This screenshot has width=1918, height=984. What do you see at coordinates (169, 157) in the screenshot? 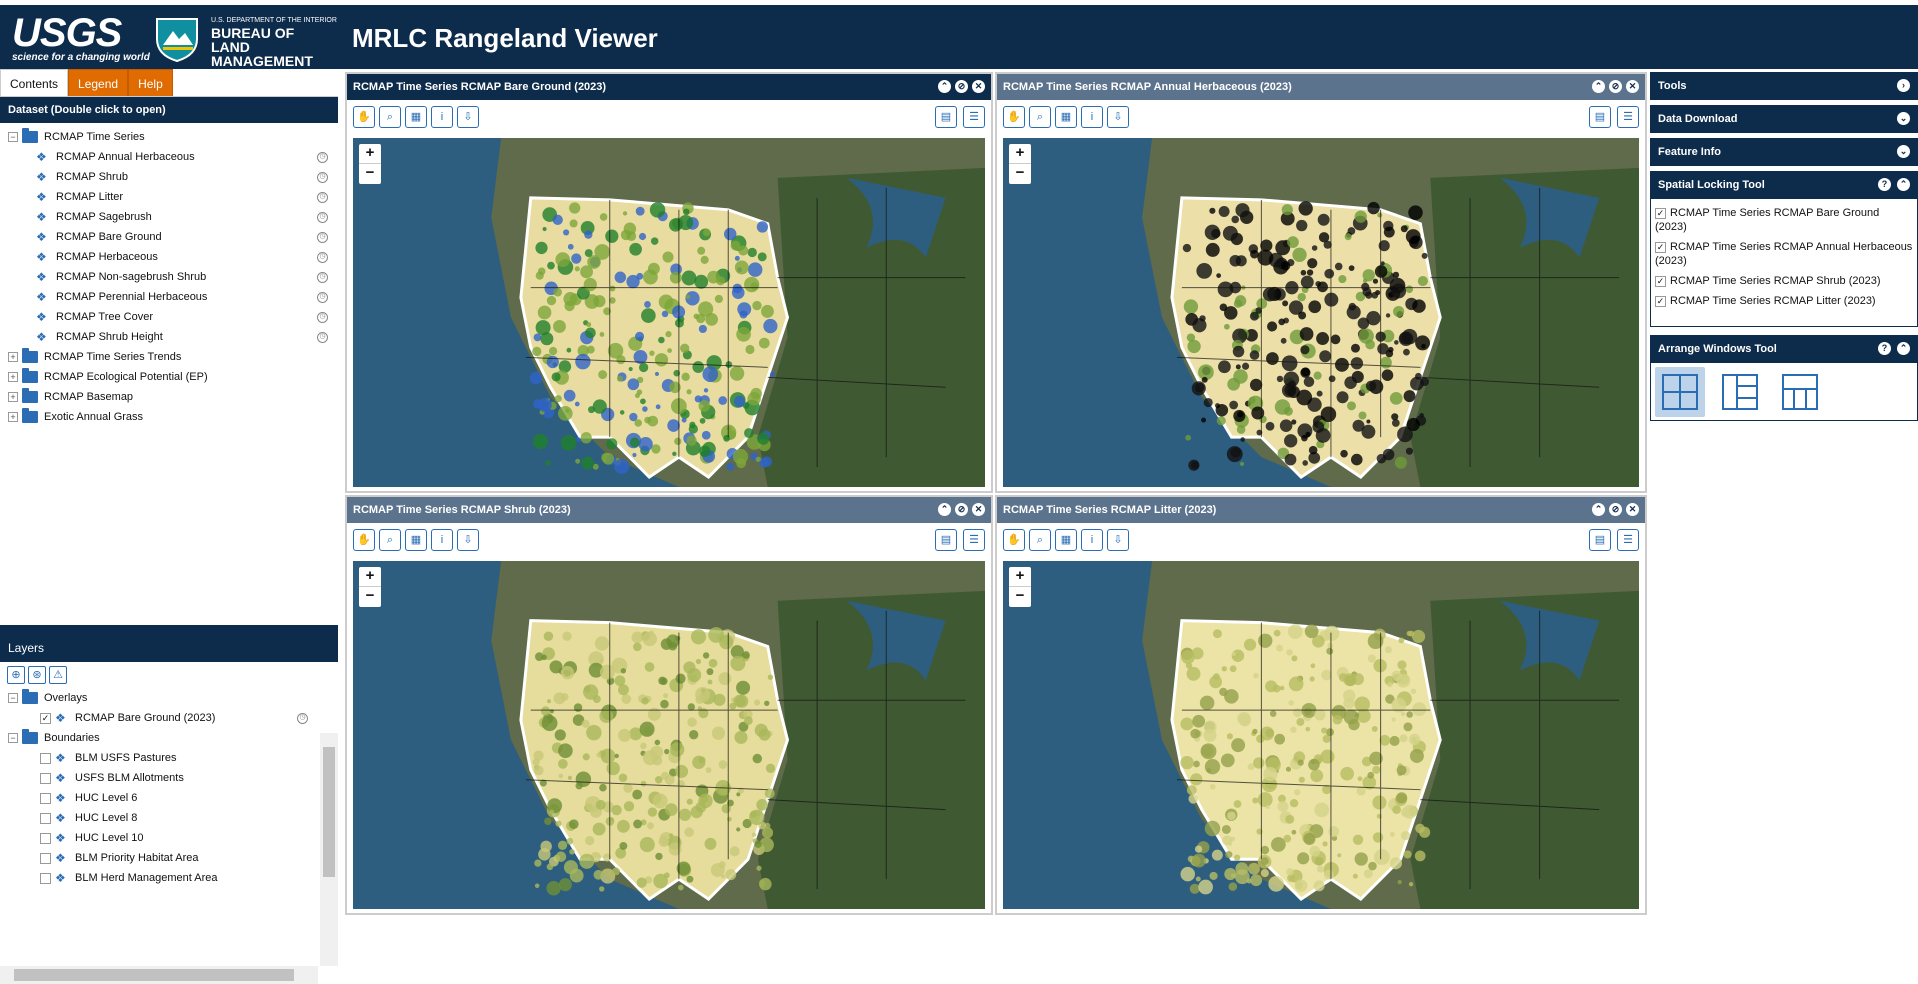
I see `dataset-item: ❖ RCMAP Annual Herbaceous ◷` at bounding box center [169, 157].